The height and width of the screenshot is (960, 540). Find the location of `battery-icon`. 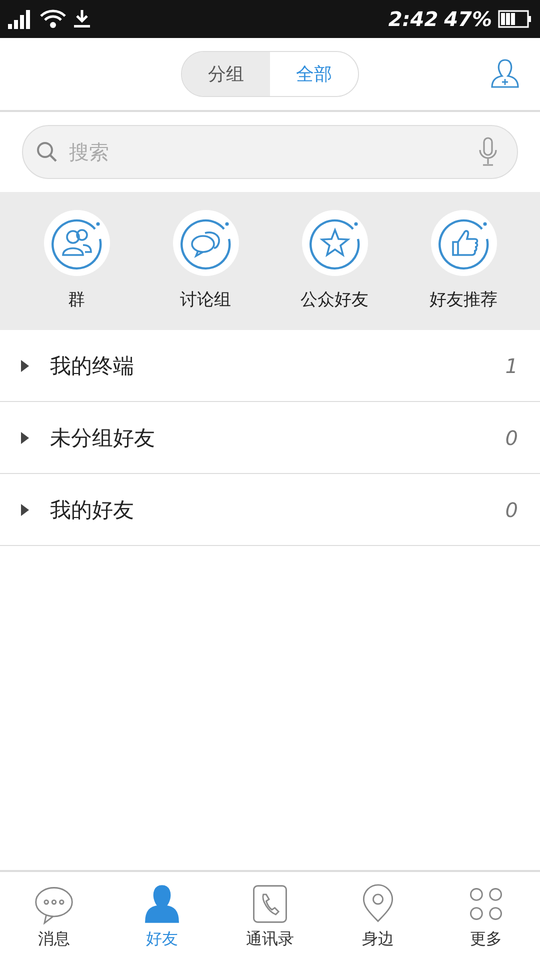

battery-icon is located at coordinates (515, 19).